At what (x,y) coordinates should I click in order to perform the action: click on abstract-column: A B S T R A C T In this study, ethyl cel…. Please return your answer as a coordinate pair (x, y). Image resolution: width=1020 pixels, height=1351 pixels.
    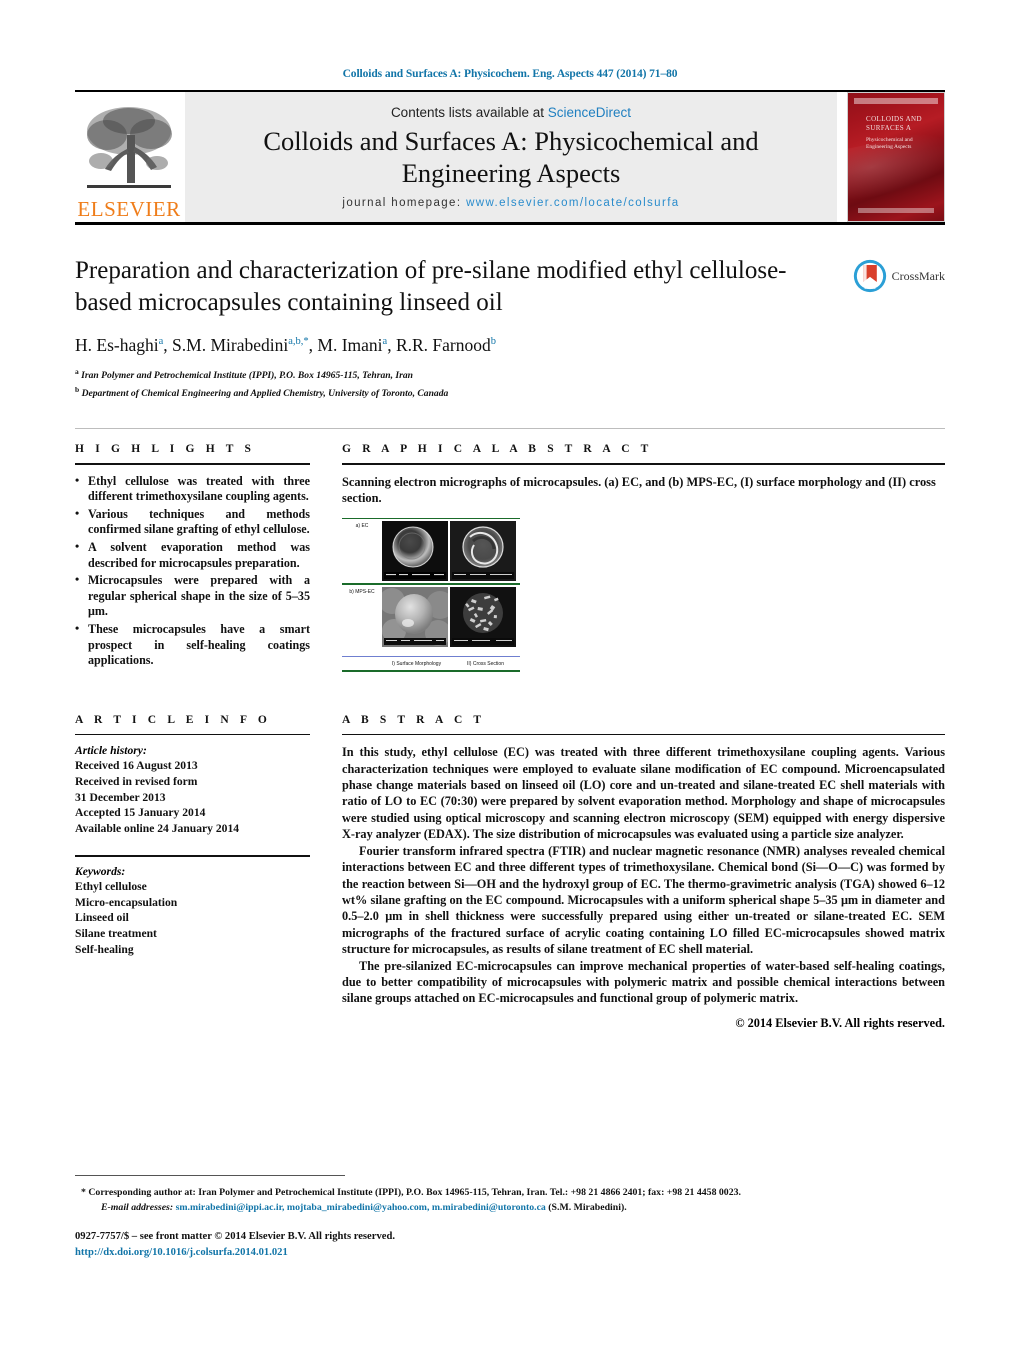
    Looking at the image, I should click on (643, 872).